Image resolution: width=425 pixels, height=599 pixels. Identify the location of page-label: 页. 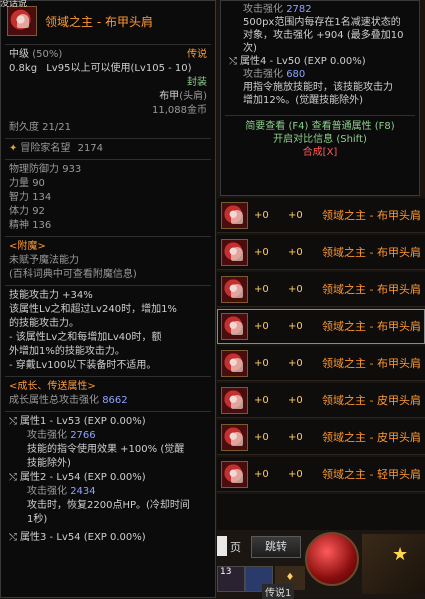
(235, 547).